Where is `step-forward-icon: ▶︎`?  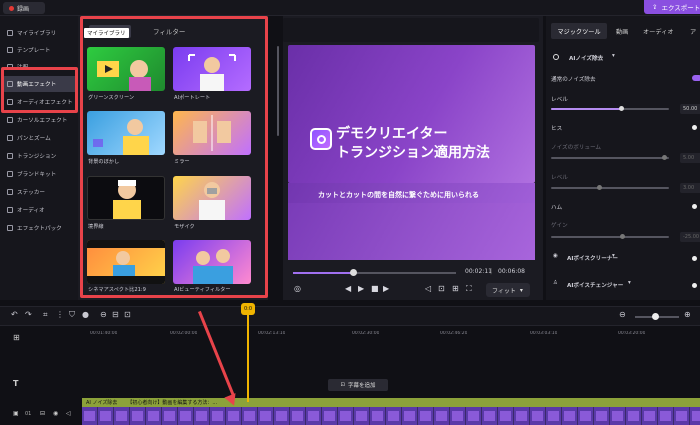 step-forward-icon: ▶︎ is located at coordinates (386, 288).